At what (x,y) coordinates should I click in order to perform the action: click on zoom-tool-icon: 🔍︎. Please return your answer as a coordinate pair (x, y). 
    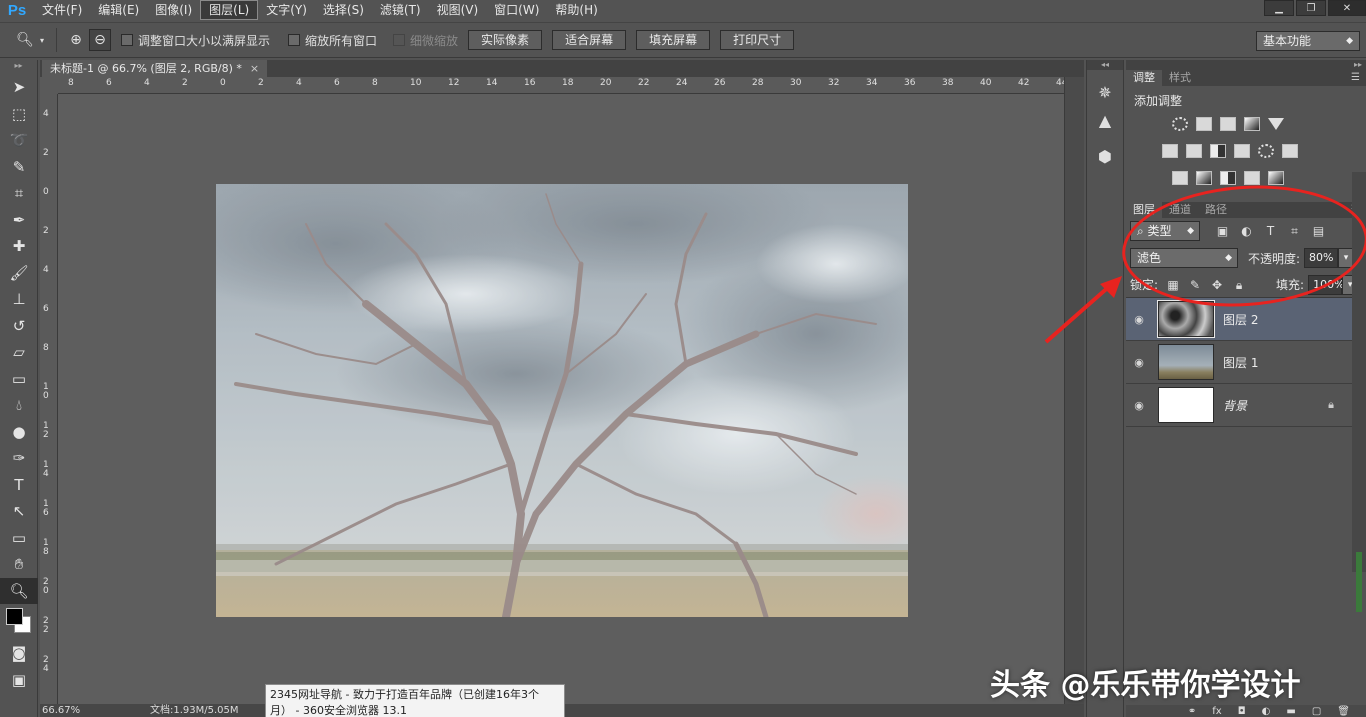
    Looking at the image, I should click on (25, 40).